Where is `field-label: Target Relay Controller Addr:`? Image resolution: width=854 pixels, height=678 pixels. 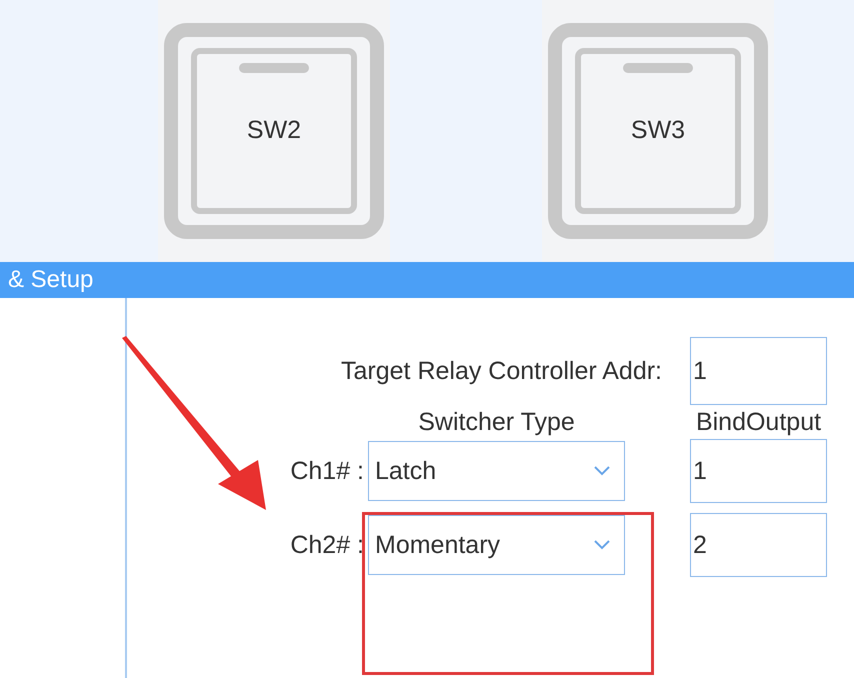
field-label: Target Relay Controller Addr: is located at coordinates (502, 371).